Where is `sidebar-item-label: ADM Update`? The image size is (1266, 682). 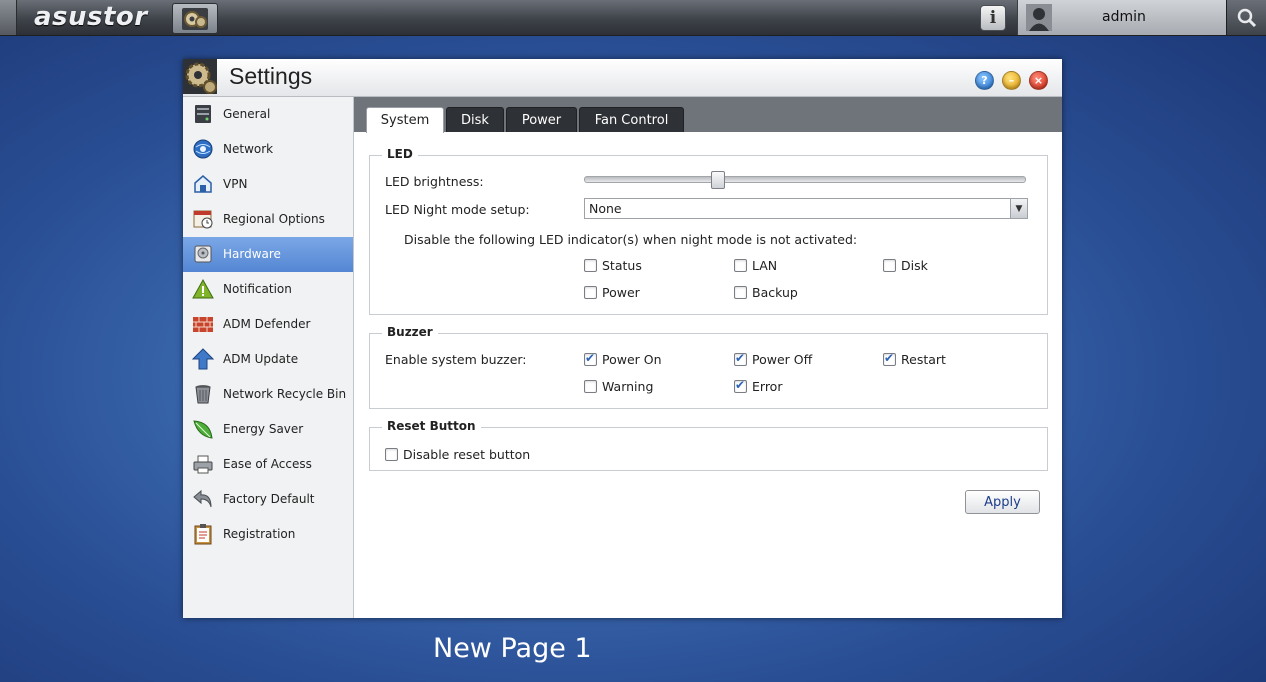 sidebar-item-label: ADM Update is located at coordinates (261, 359).